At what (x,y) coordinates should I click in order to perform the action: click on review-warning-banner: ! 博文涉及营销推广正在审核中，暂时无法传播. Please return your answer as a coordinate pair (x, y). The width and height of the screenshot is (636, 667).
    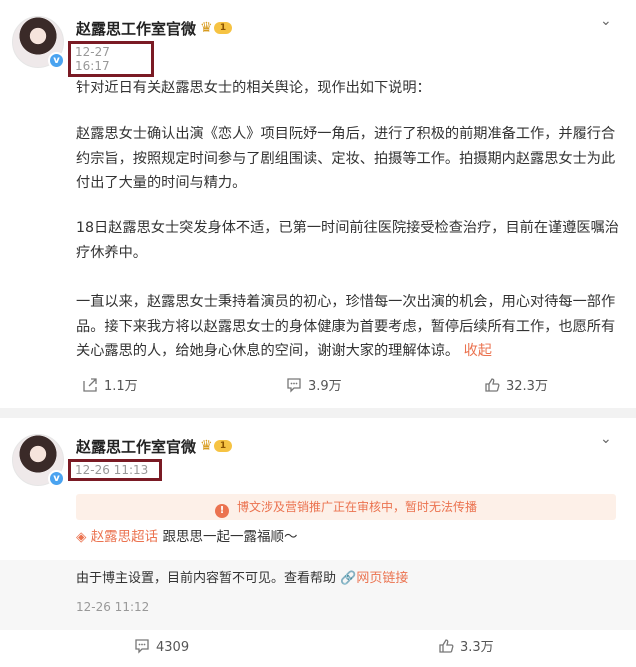
    Looking at the image, I should click on (346, 507).